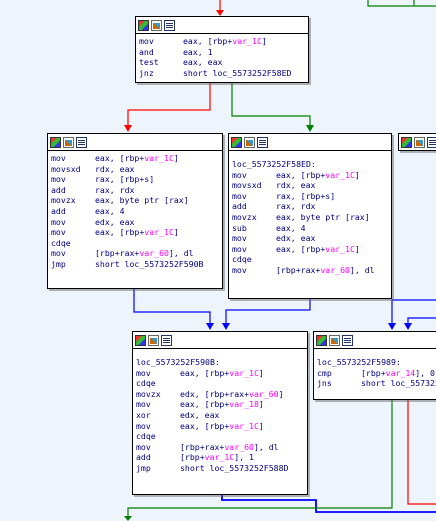 The image size is (436, 521). I want to click on mnemonic: movzx, so click(244, 216).